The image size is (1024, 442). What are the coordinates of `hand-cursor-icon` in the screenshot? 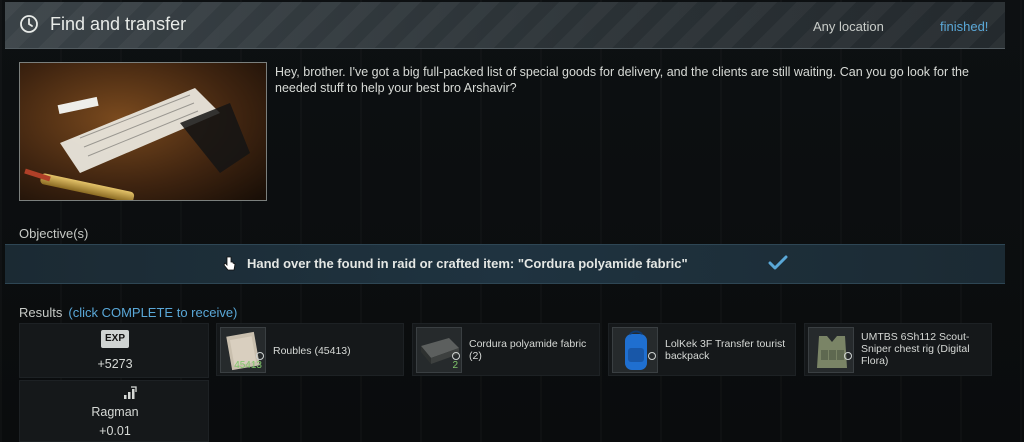 It's located at (229, 263).